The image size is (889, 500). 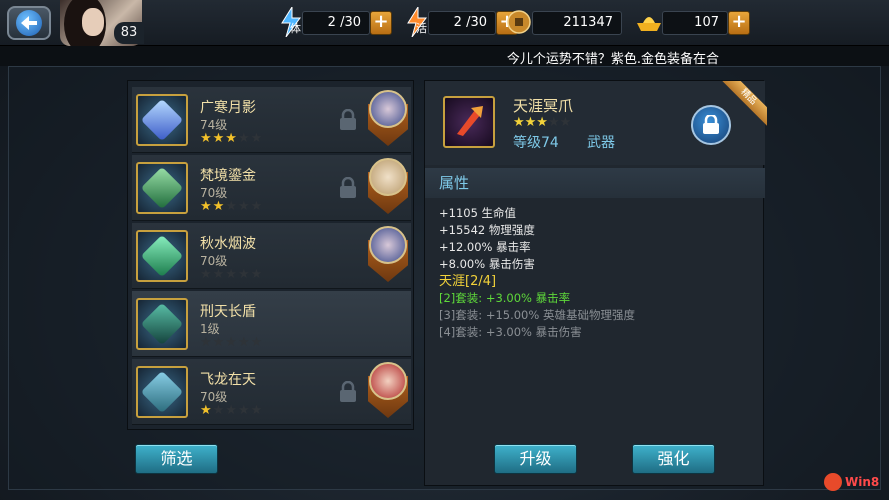 I want to click on attribute-line: +1105 生命值, so click(x=478, y=213).